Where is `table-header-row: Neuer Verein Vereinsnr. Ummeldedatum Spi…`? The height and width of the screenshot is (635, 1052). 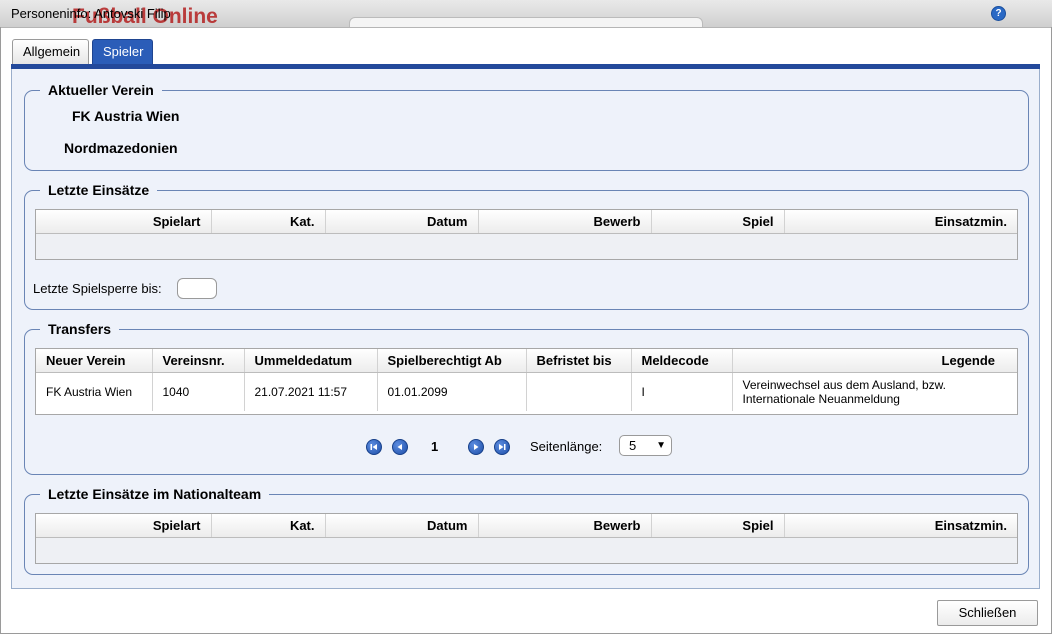 table-header-row: Neuer Verein Vereinsnr. Ummeldedatum Spi… is located at coordinates (526, 361).